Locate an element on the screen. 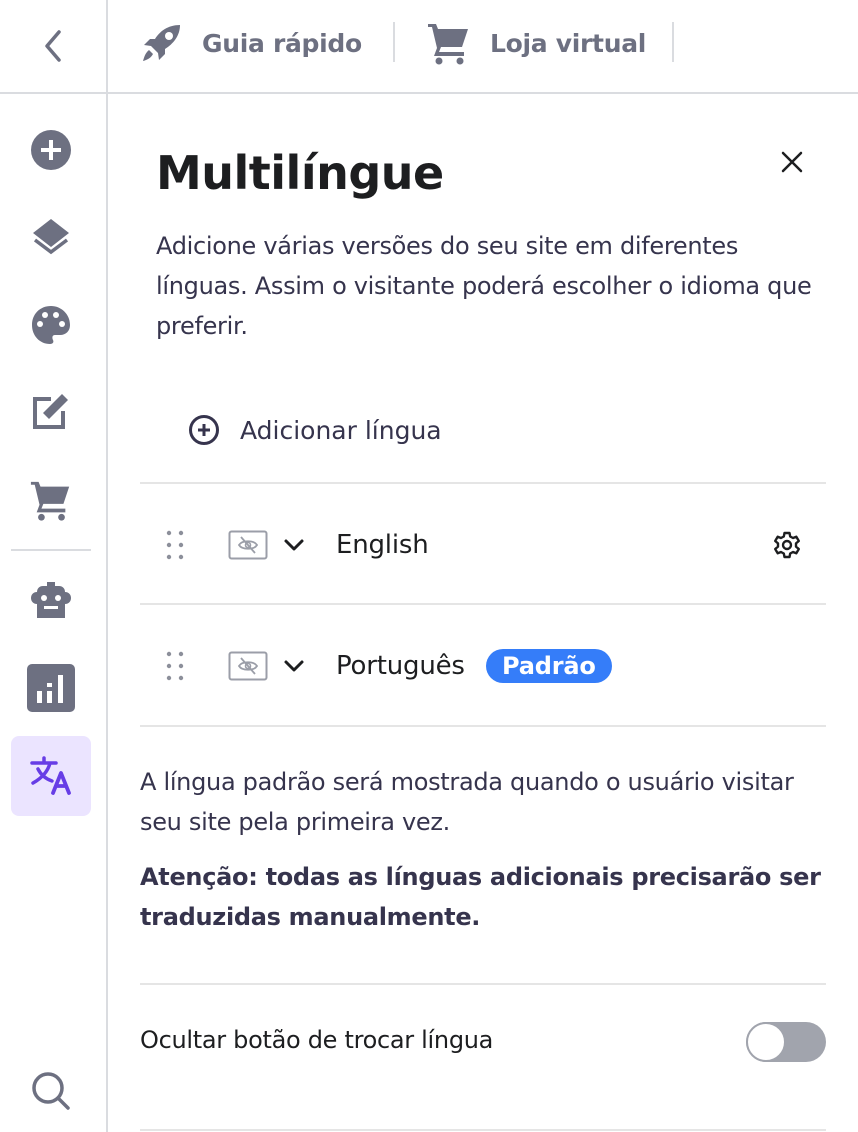 Image resolution: width=858 pixels, height=1132 pixels. plus-circle-outline-icon is located at coordinates (204, 430).